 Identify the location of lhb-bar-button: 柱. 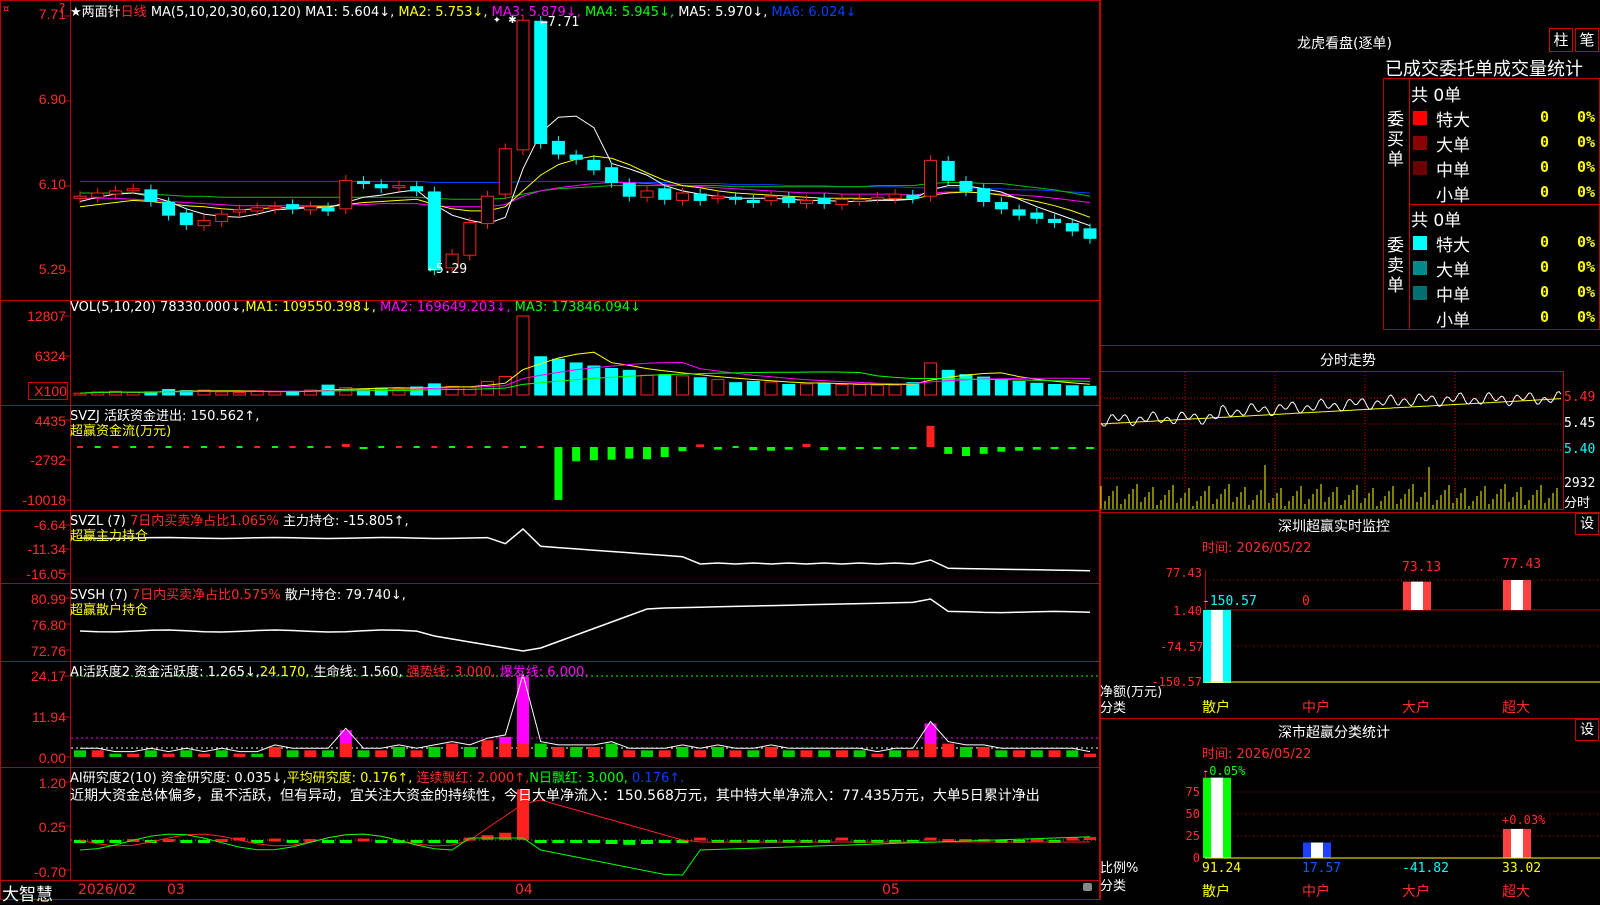
(1561, 40).